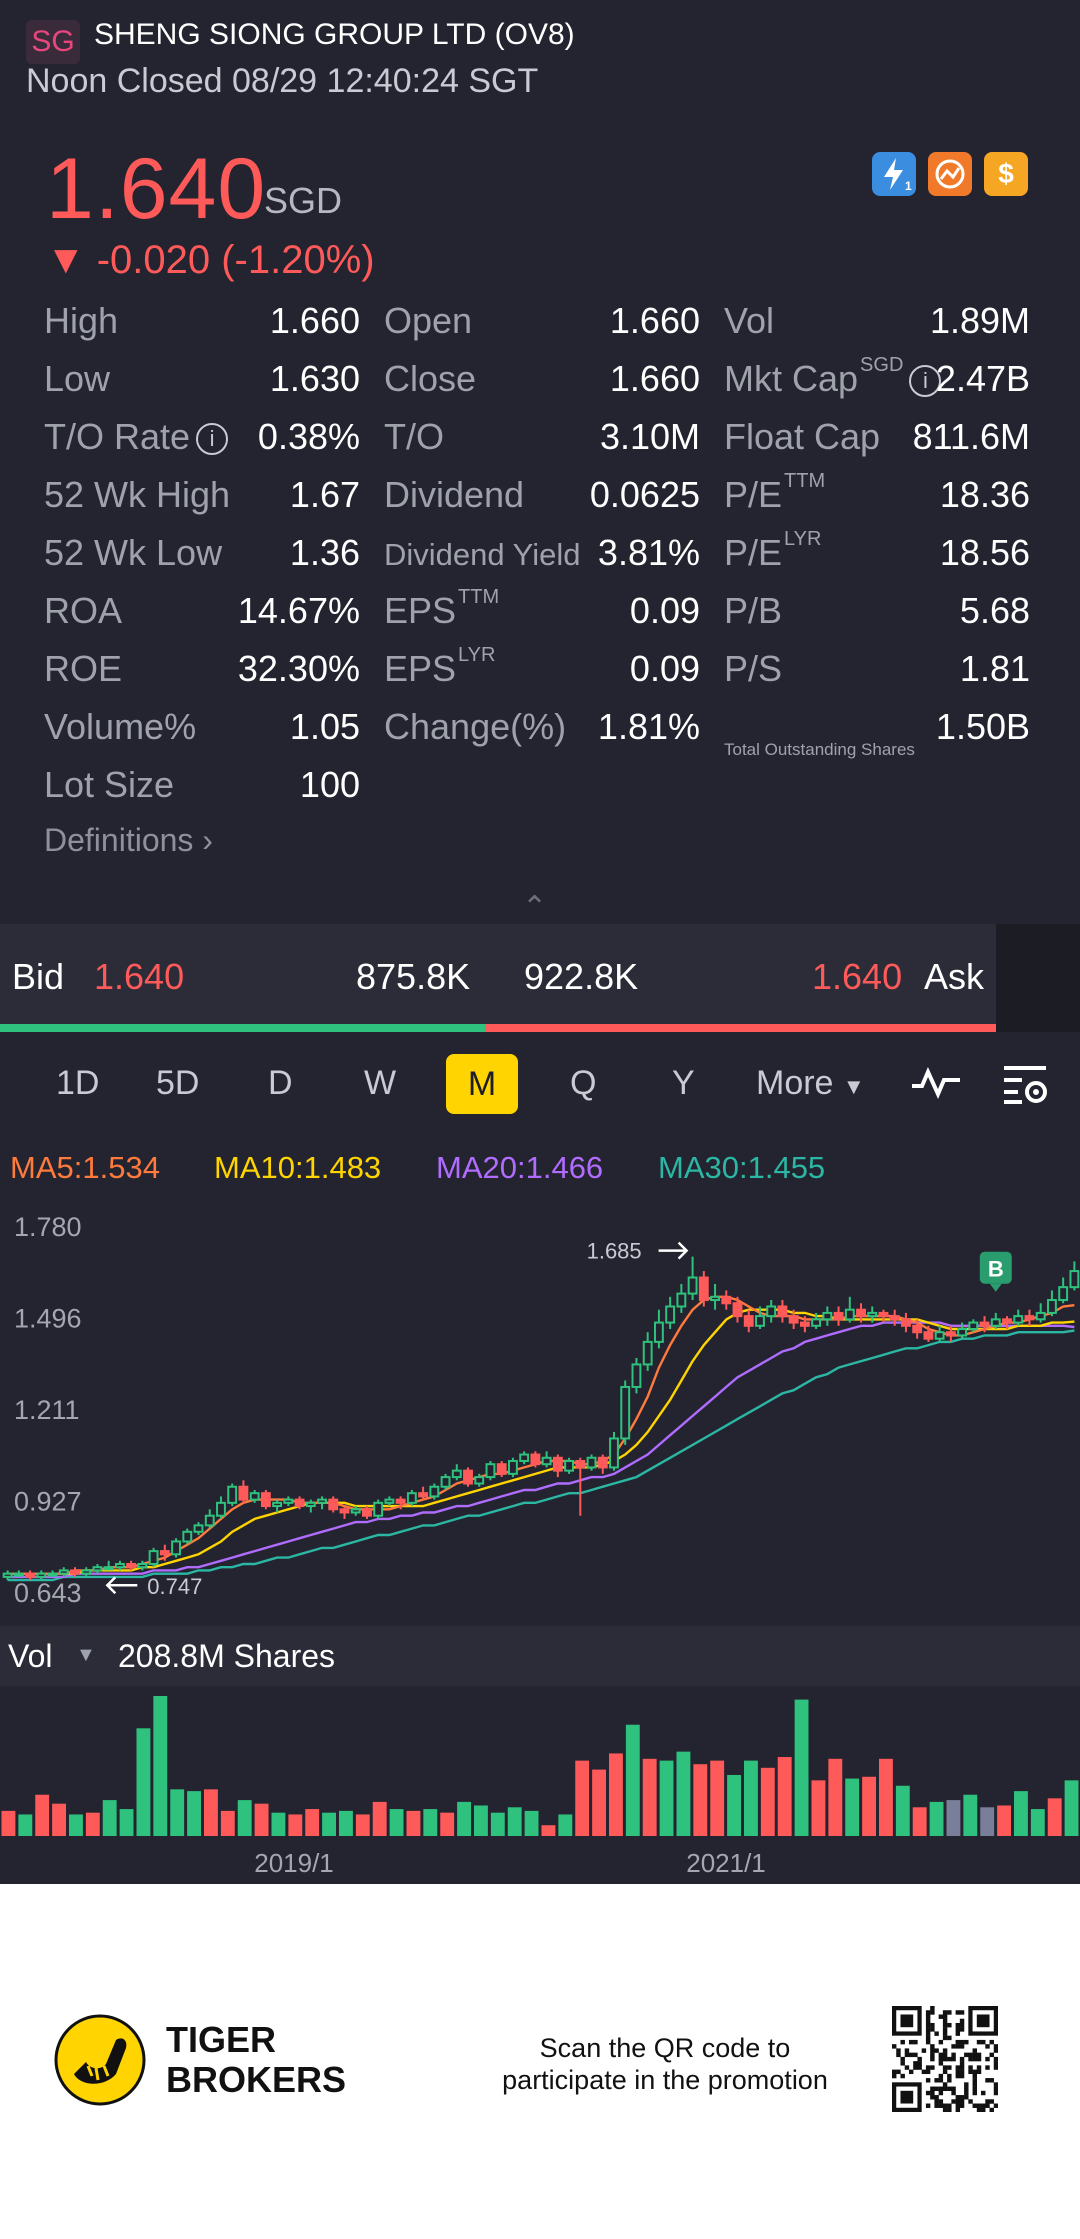 The width and height of the screenshot is (1080, 2239). What do you see at coordinates (540, 1088) in the screenshot?
I see `period-tabs: 1D 5D D W M Q Y More ▼` at bounding box center [540, 1088].